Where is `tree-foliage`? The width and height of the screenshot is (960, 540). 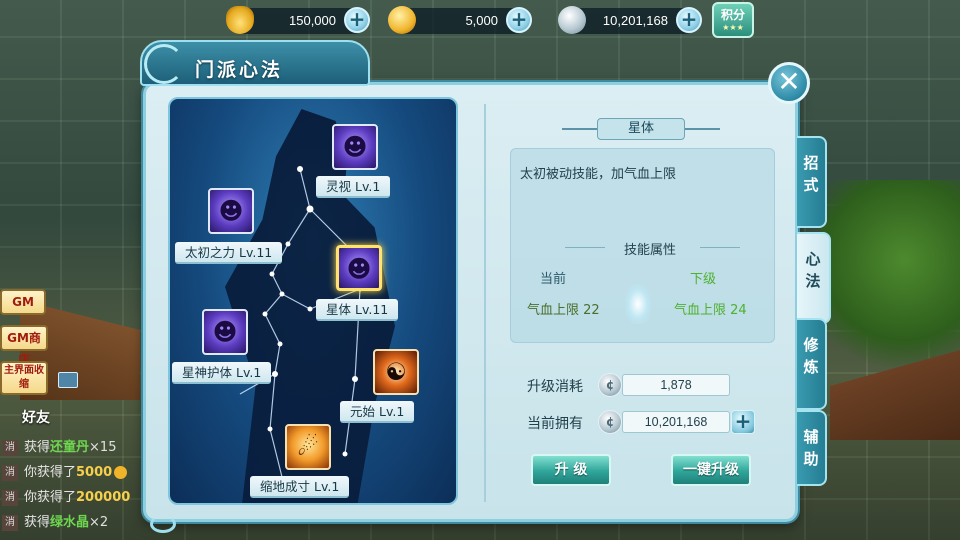 tree-foliage is located at coordinates (890, 280).